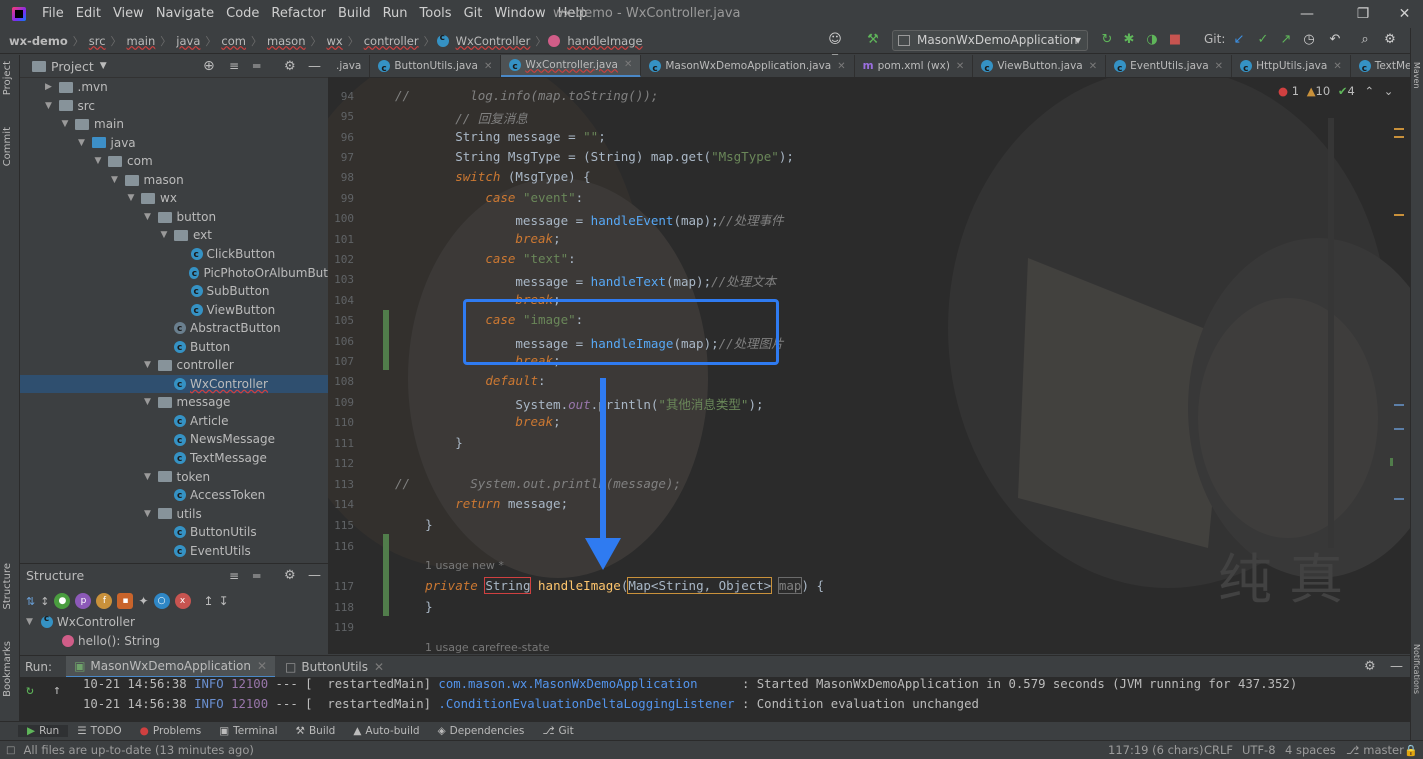 The image size is (1423, 759). What do you see at coordinates (174, 310) in the screenshot?
I see `tree-node: ViewButton` at bounding box center [174, 310].